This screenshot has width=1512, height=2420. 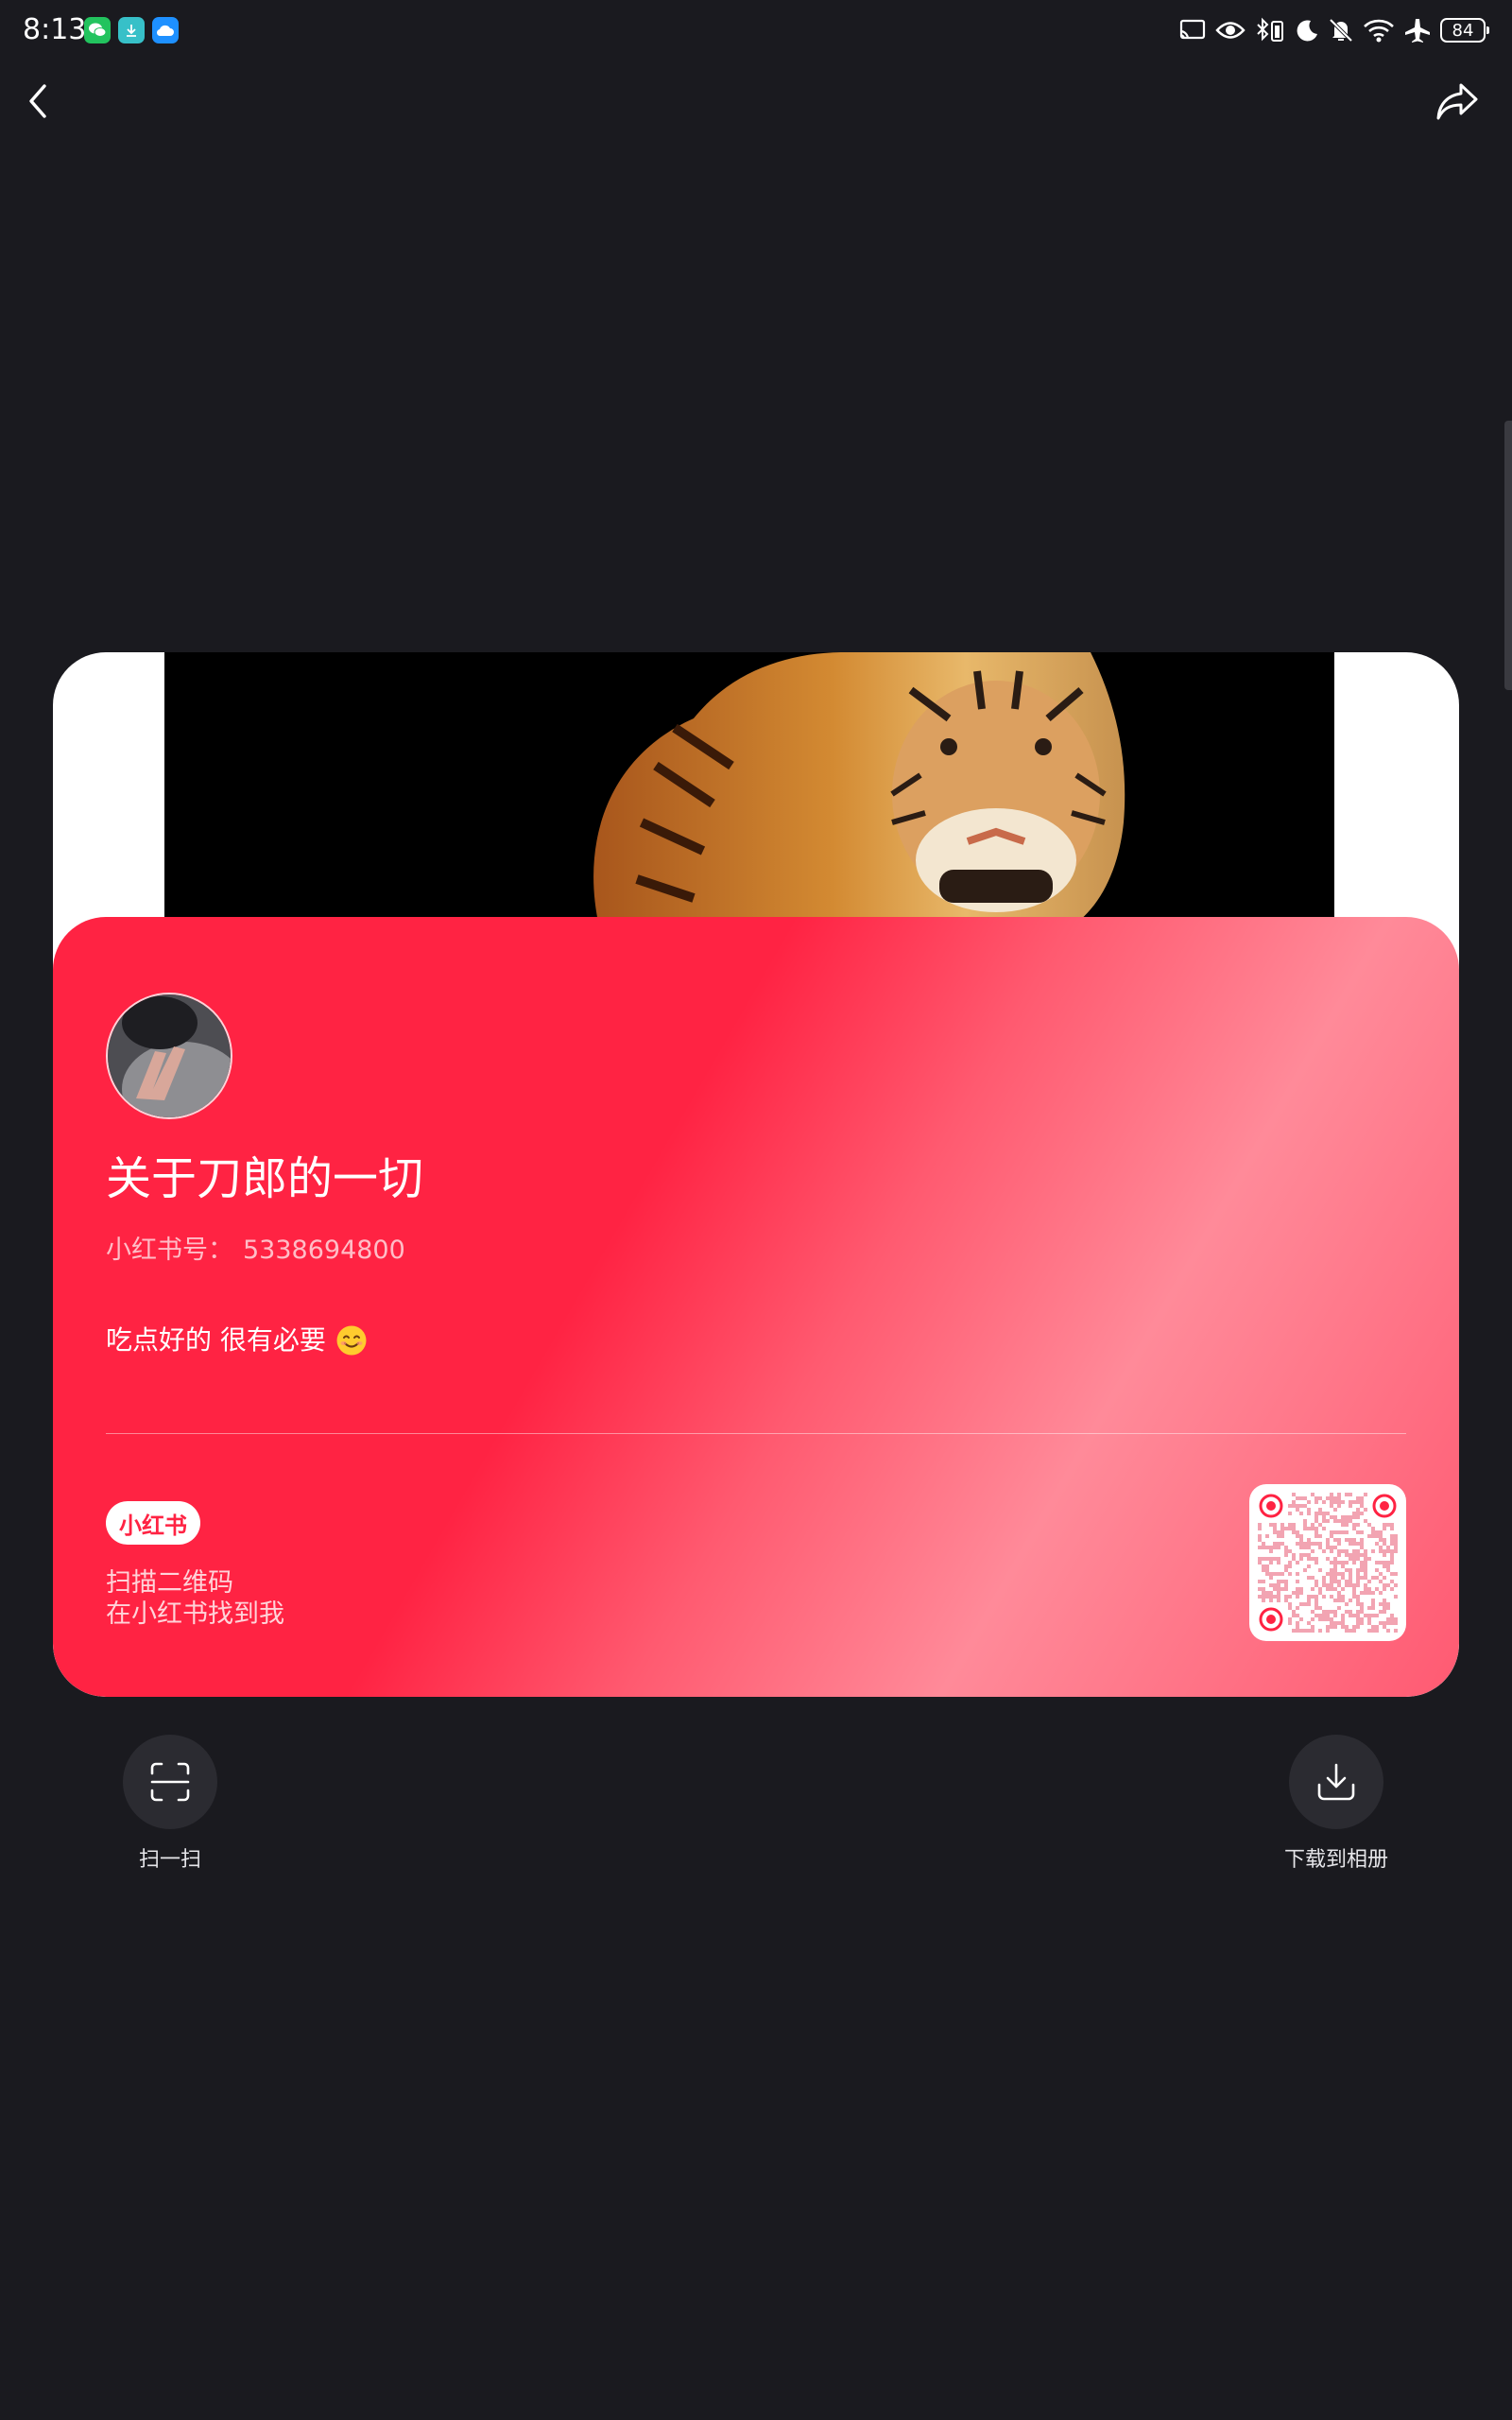 I want to click on redbook-id: 小红书号： 5338694800, so click(x=255, y=1251).